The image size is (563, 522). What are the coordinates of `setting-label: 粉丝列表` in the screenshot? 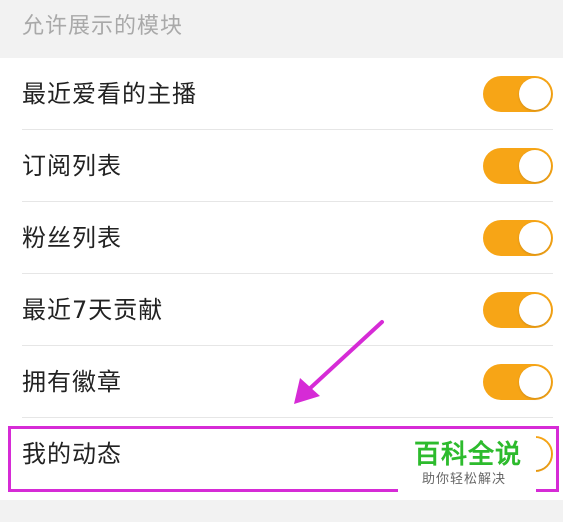 It's located at (72, 238).